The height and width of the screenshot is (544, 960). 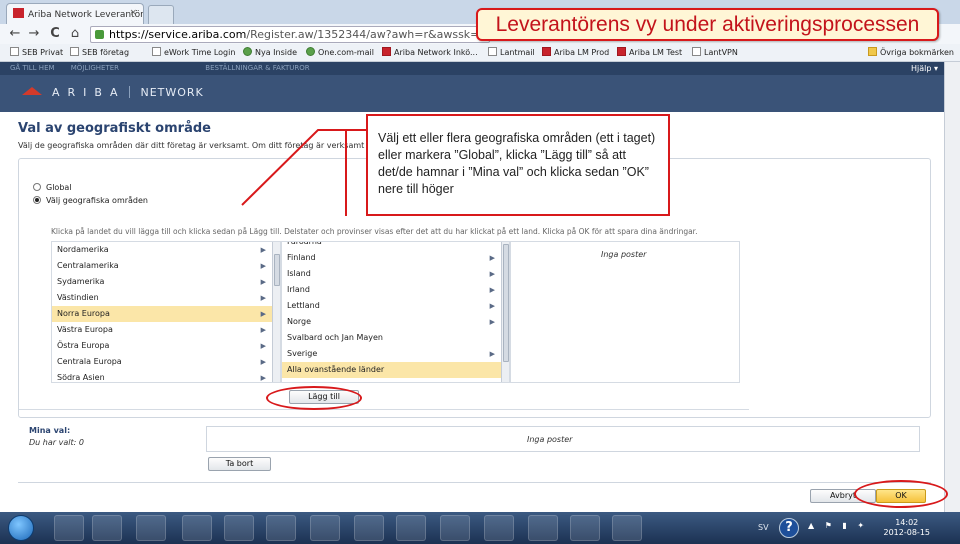 What do you see at coordinates (625, 312) in the screenshot?
I see `subregion-list: Inga poster` at bounding box center [625, 312].